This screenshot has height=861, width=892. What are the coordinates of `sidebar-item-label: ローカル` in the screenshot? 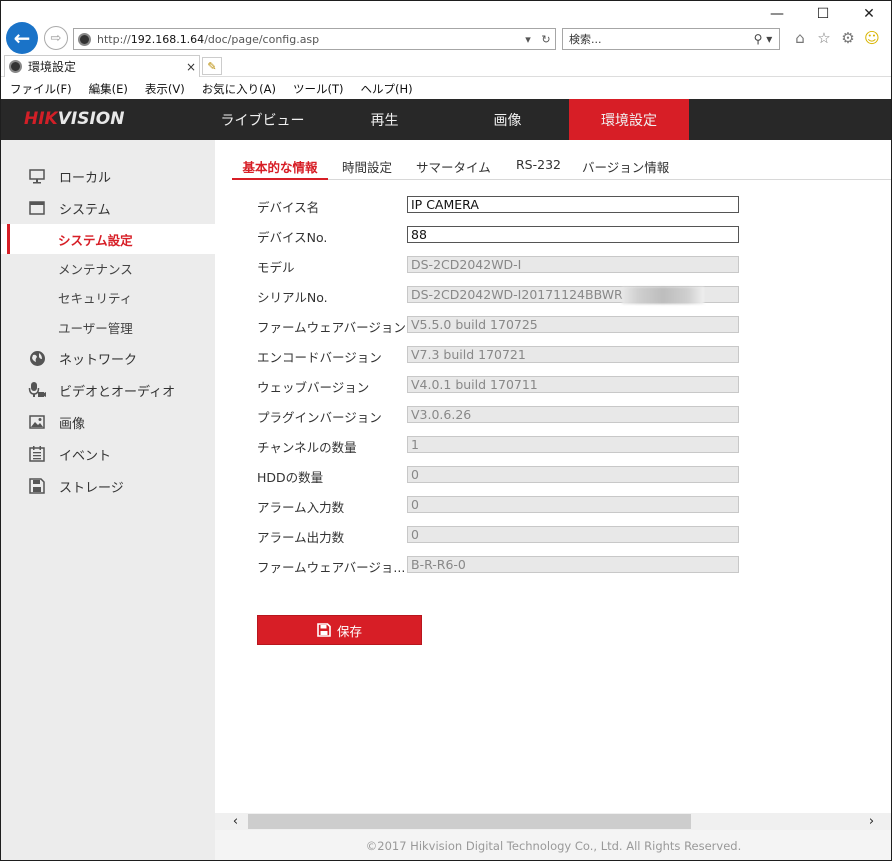 It's located at (85, 178).